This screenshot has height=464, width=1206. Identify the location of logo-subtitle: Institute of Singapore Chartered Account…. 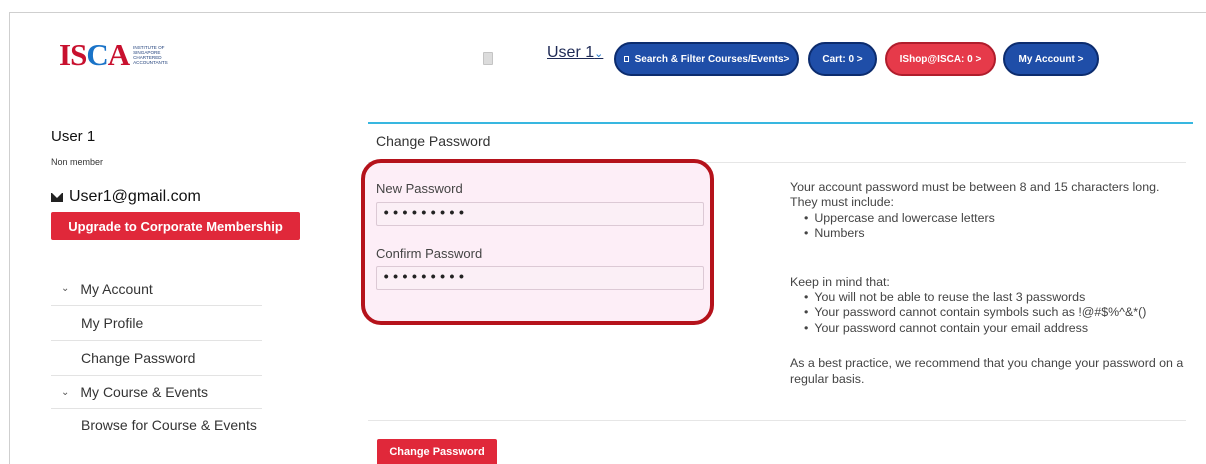
(150, 55).